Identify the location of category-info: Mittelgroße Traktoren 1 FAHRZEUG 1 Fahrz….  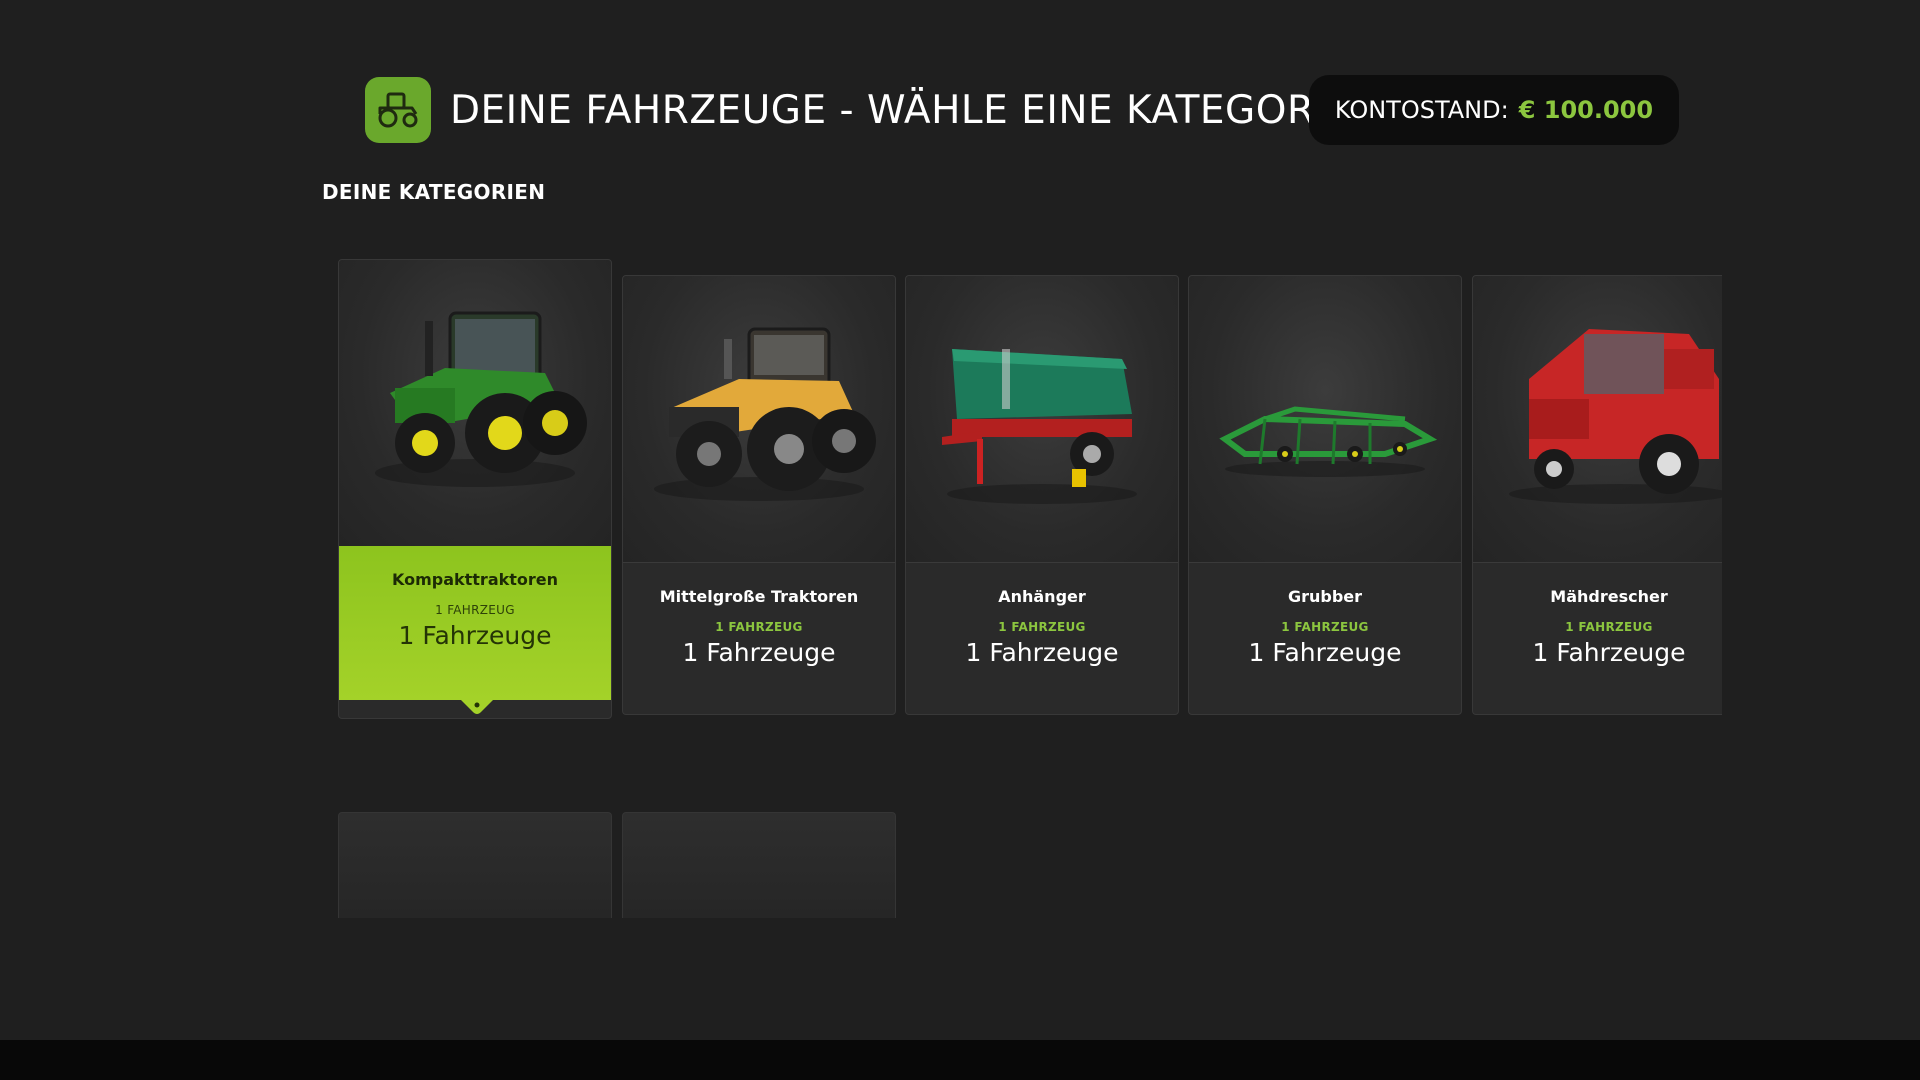
(759, 638).